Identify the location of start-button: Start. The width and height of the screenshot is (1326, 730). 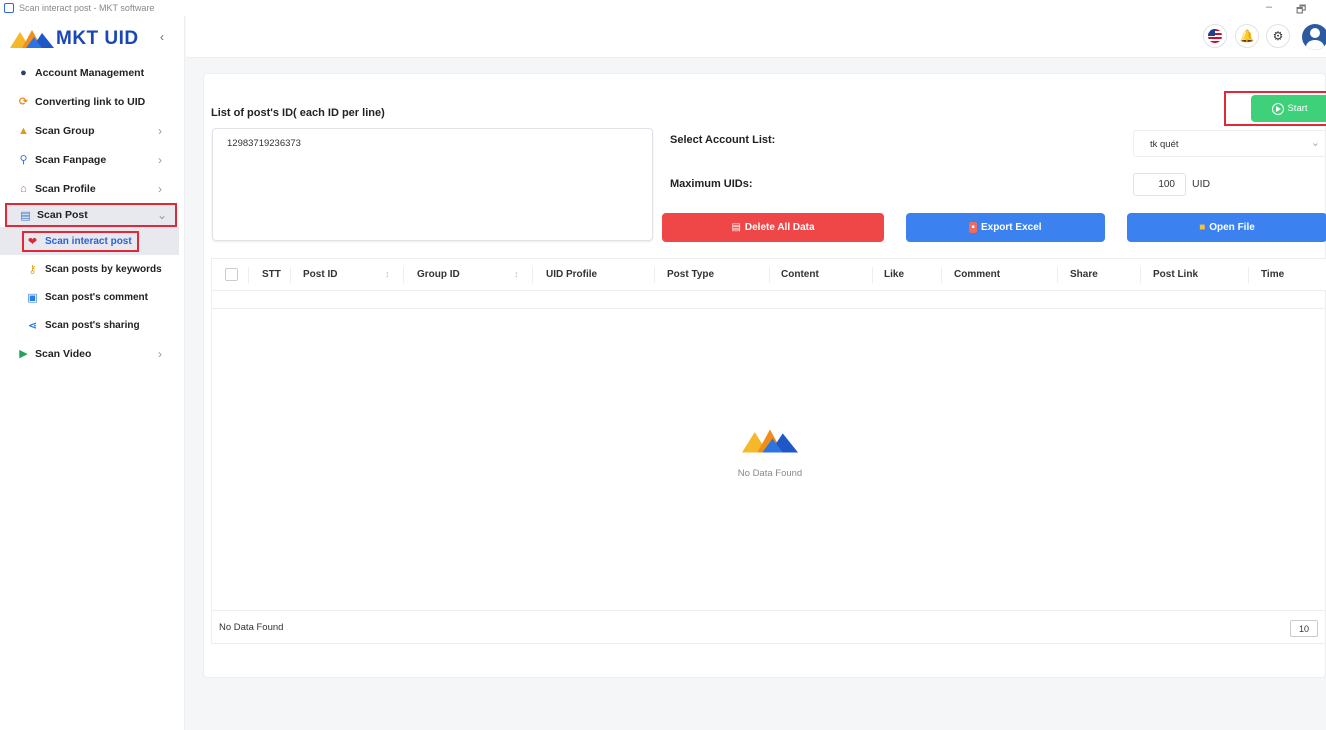
(1288, 108).